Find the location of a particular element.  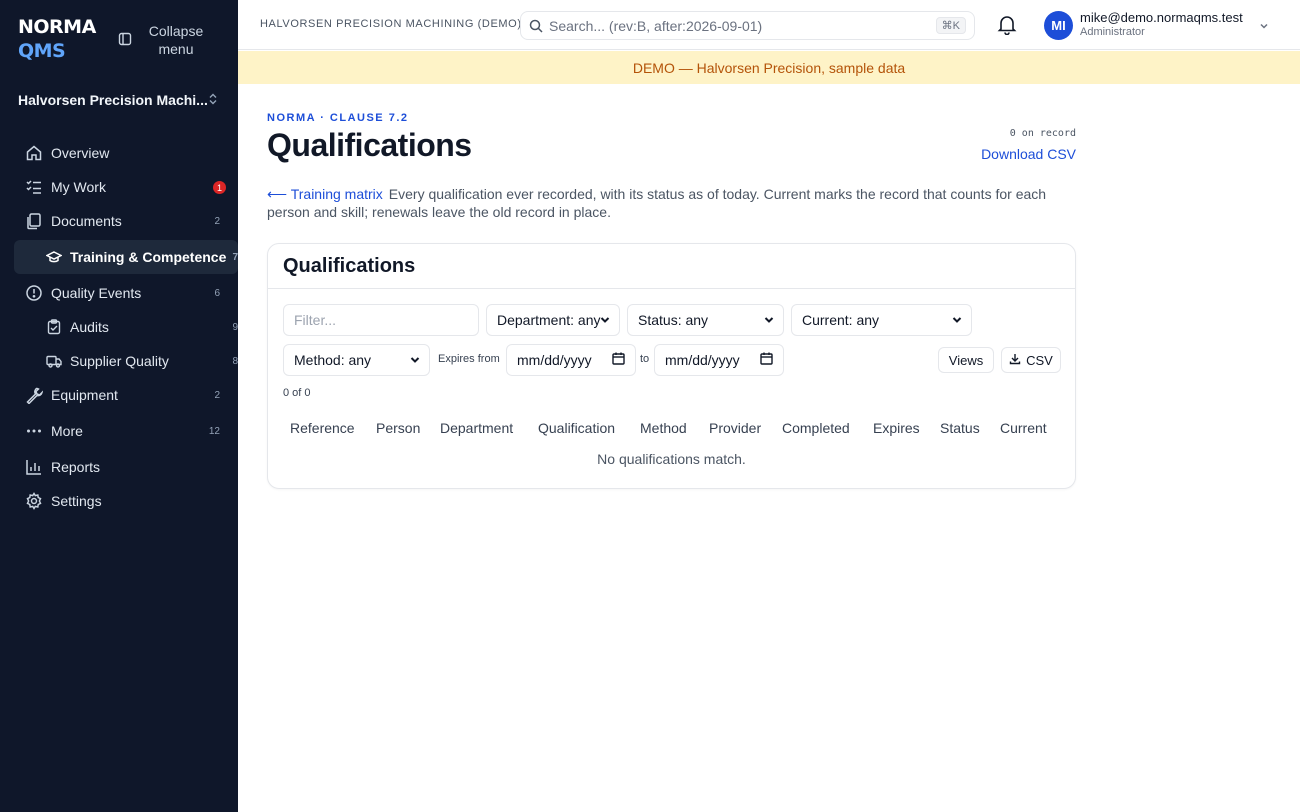

column-header-department: Department is located at coordinates (476, 428).